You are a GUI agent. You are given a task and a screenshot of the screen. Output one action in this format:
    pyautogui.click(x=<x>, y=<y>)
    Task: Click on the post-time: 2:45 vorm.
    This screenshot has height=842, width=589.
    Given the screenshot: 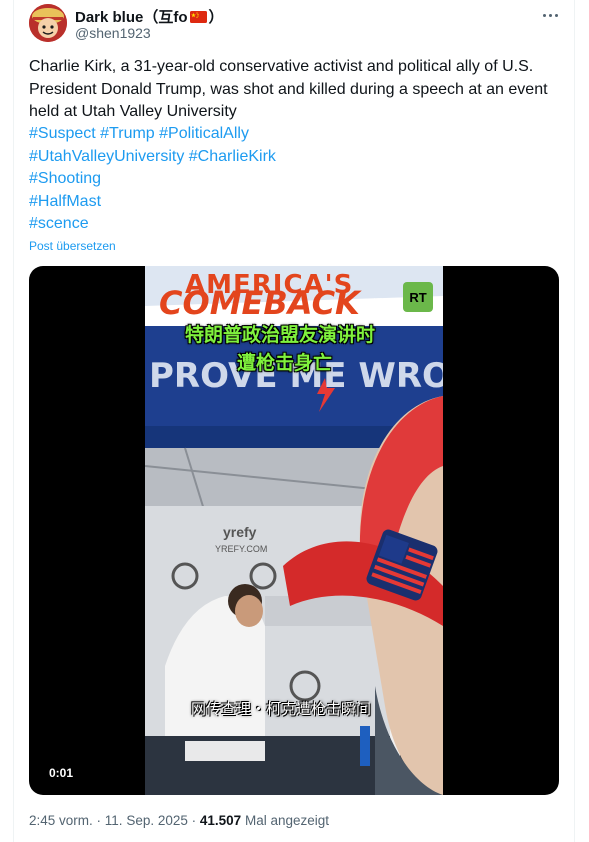 What is the action you would take?
    pyautogui.click(x=61, y=820)
    